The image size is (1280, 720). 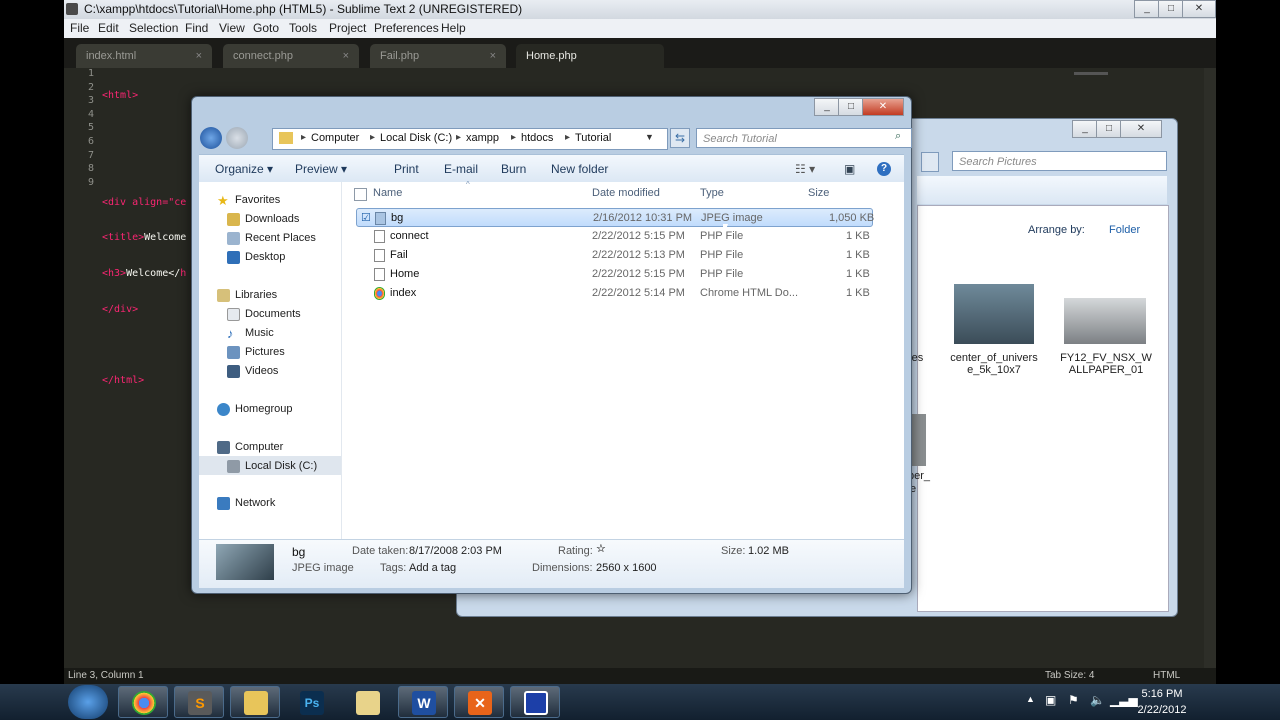 I want to click on file-row-home: Home 2/22/2012 5:15 PM PHP File 1 KB, so click(x=614, y=274).